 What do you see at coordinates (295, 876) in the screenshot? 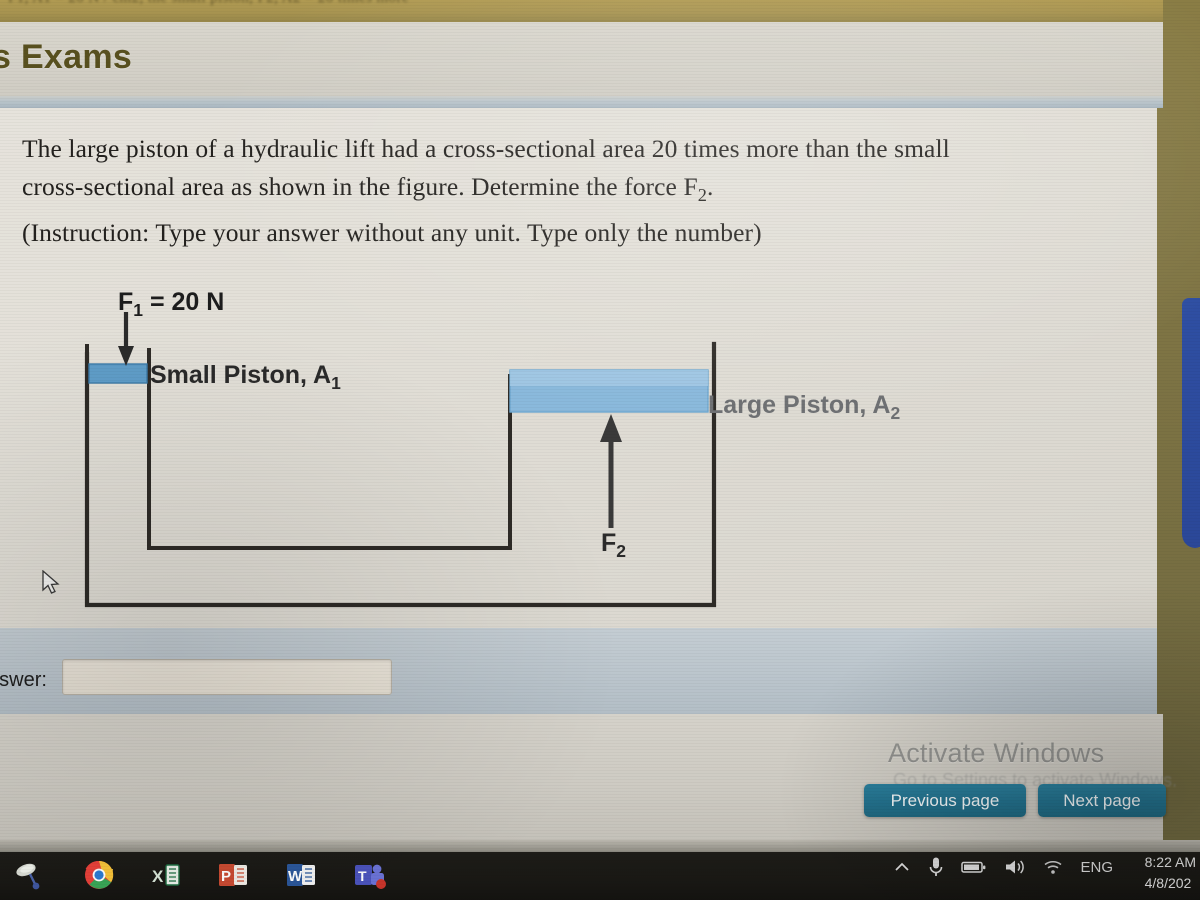
I see `svg-text: W` at bounding box center [295, 876].